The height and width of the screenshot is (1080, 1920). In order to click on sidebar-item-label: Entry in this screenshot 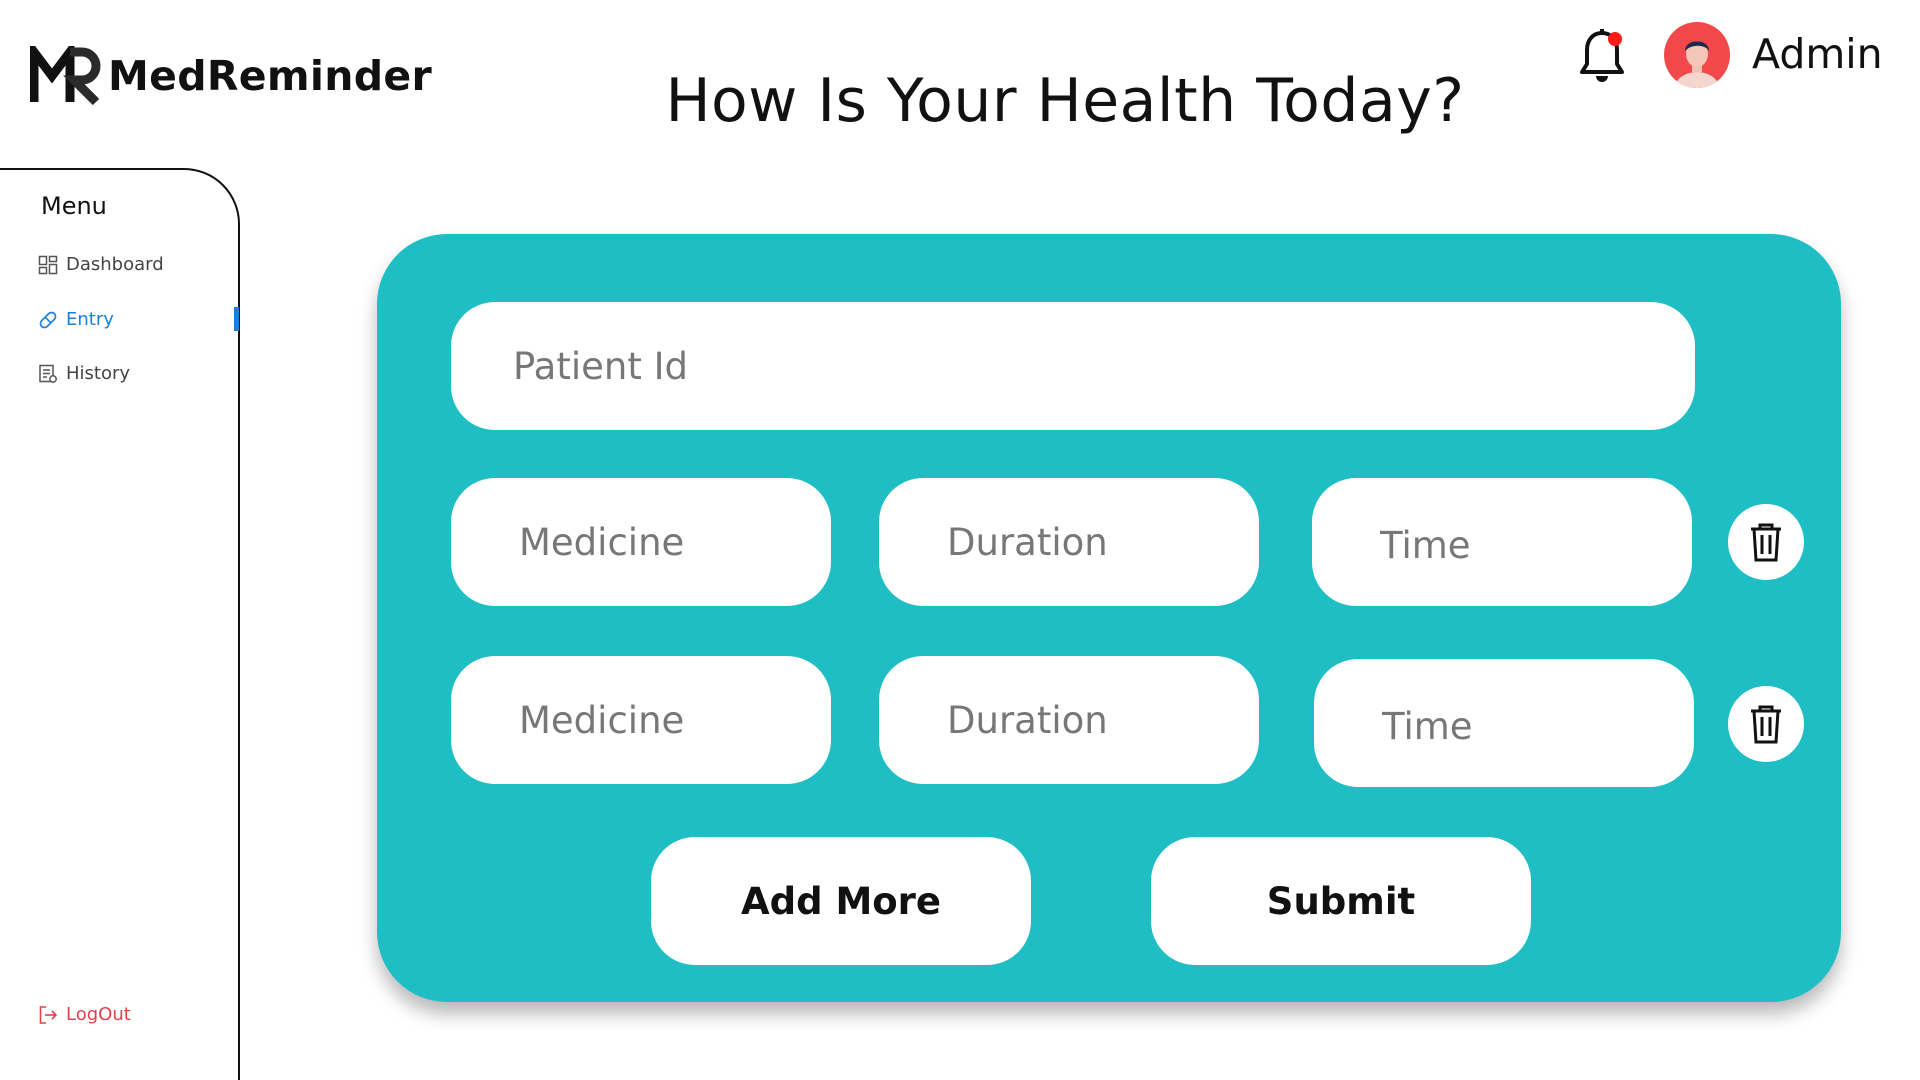, I will do `click(90, 319)`.